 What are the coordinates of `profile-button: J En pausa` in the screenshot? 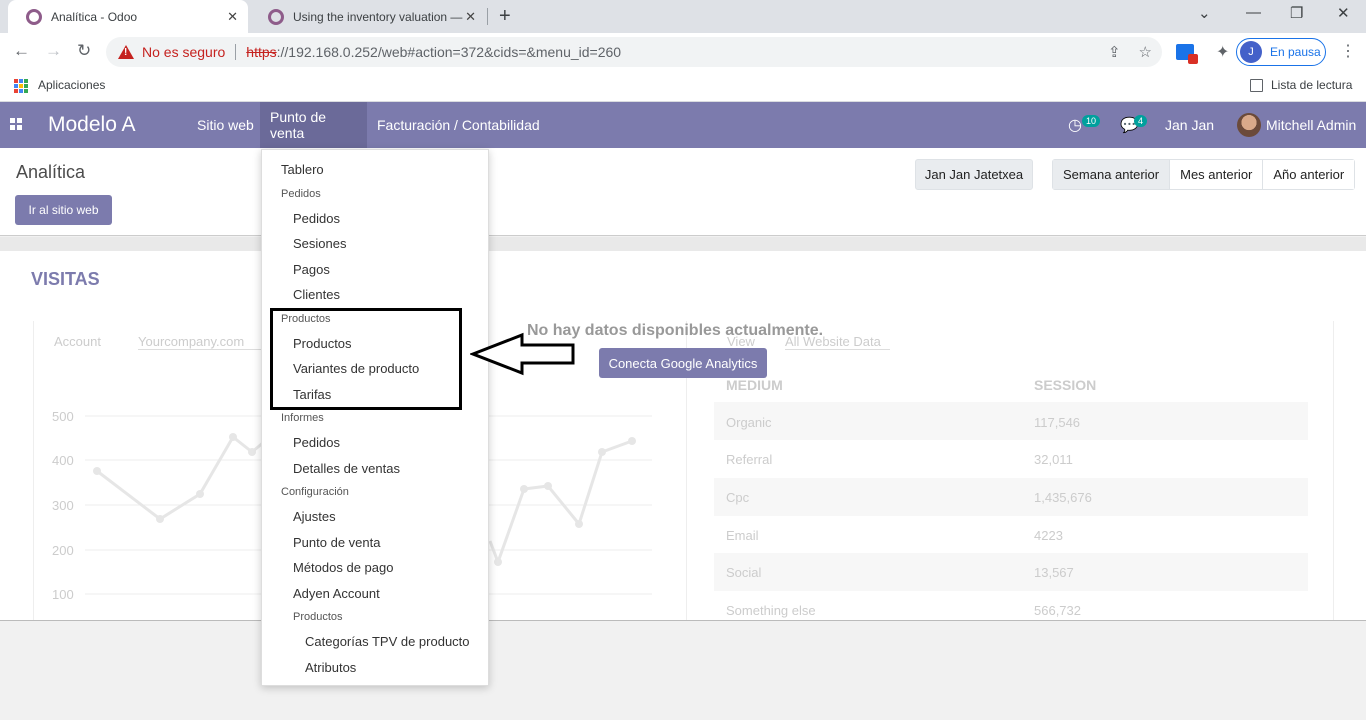 It's located at (1281, 52).